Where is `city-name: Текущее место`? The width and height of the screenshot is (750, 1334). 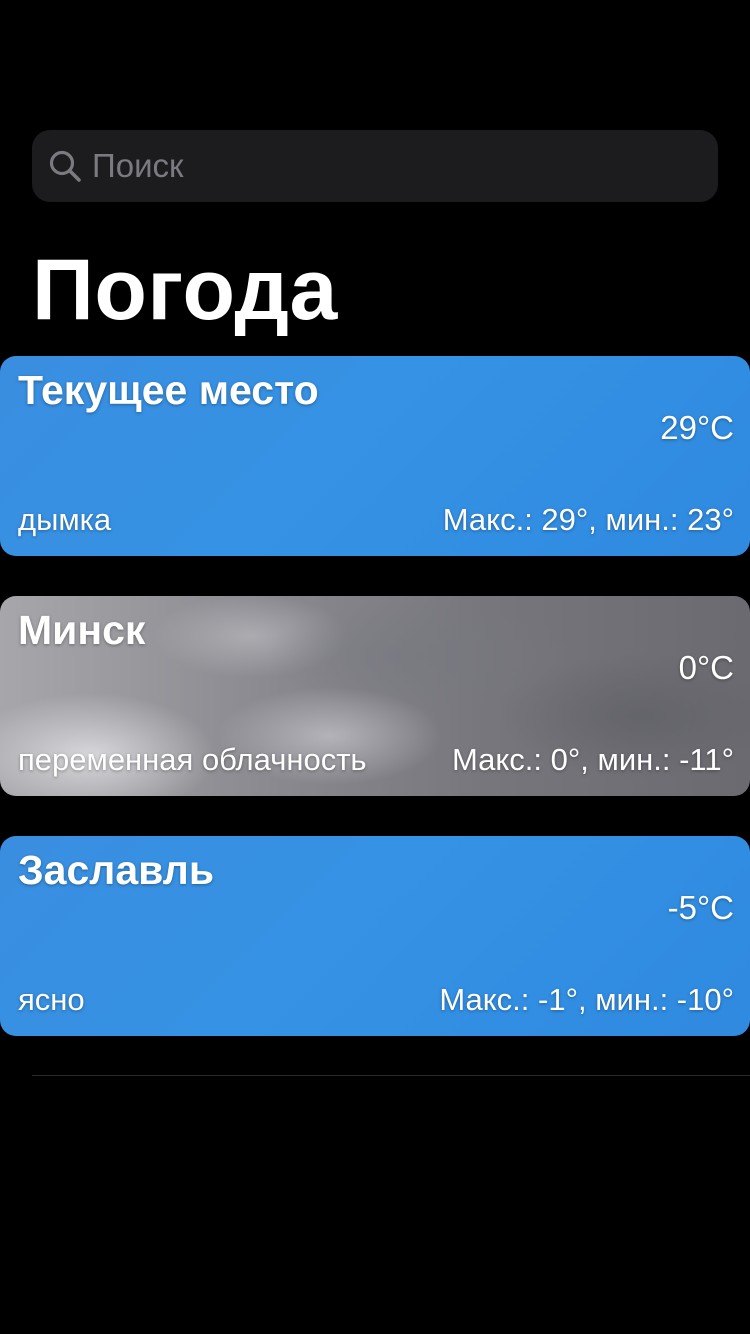 city-name: Текущее место is located at coordinates (168, 390).